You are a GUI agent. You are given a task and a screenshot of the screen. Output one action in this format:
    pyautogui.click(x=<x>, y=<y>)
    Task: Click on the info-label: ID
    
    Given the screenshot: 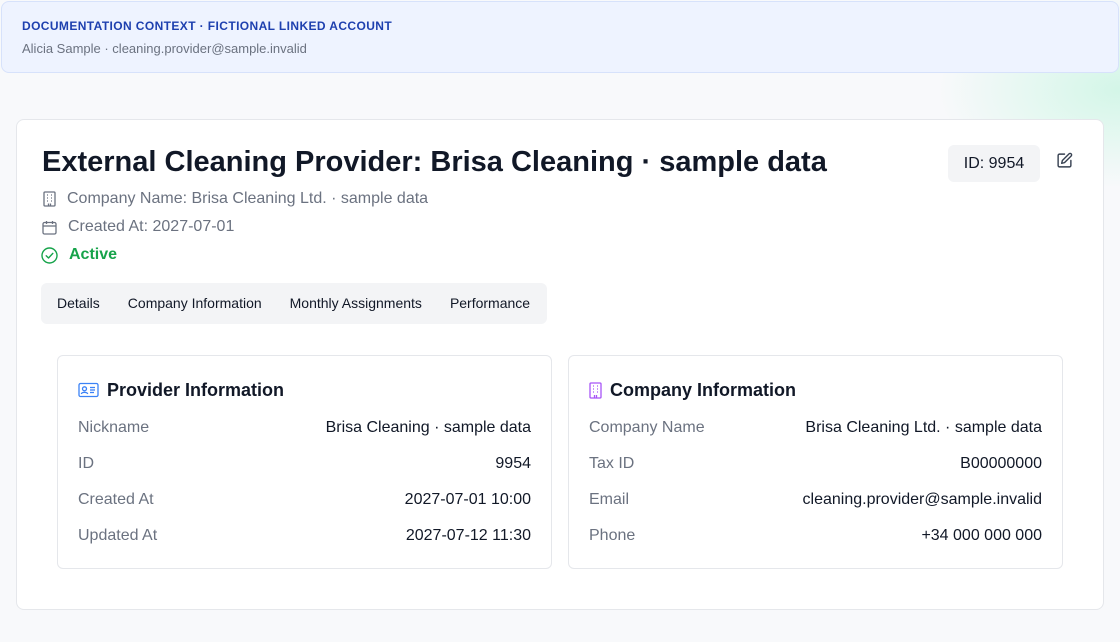 What is the action you would take?
    pyautogui.click(x=86, y=463)
    